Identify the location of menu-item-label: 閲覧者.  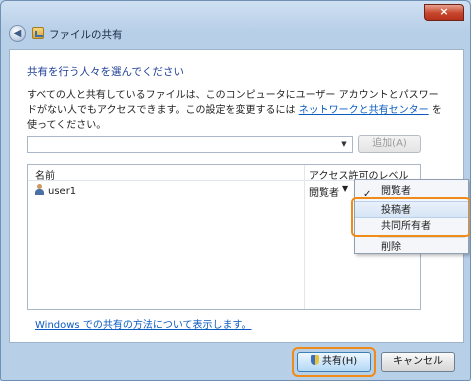
(396, 191).